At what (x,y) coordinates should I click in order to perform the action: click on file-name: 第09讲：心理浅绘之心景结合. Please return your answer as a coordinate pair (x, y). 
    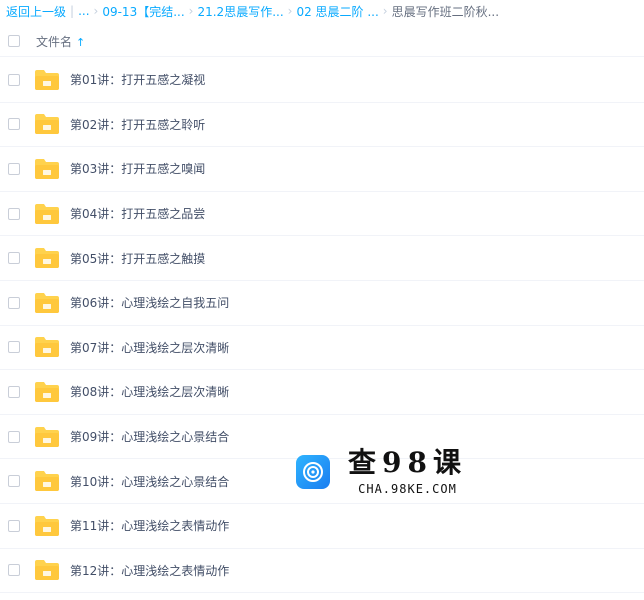
    Looking at the image, I should click on (149, 436).